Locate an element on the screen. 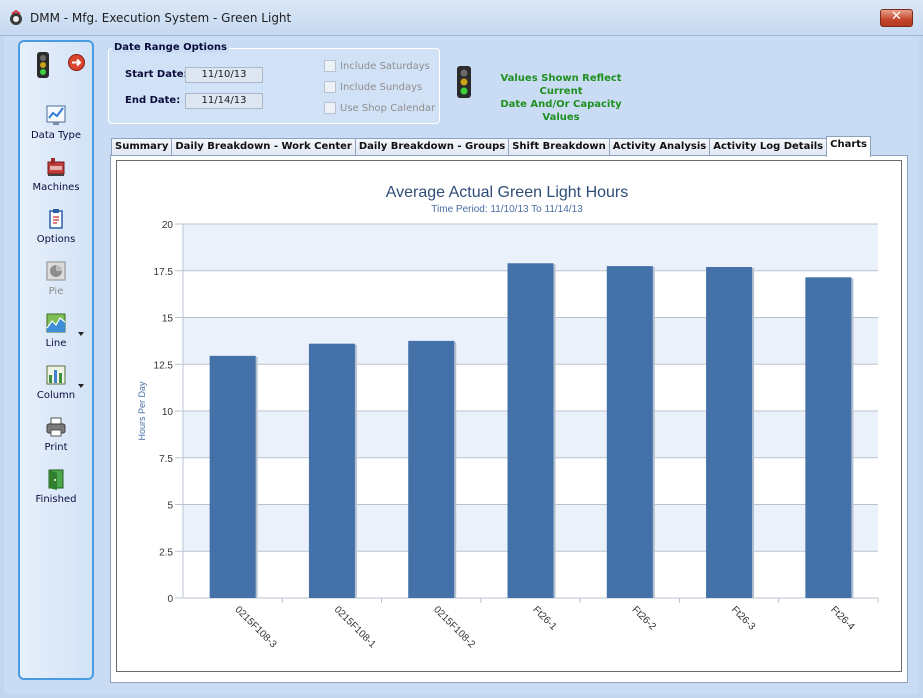 The width and height of the screenshot is (923, 698). data-type-button: Data Type is located at coordinates (56, 122).